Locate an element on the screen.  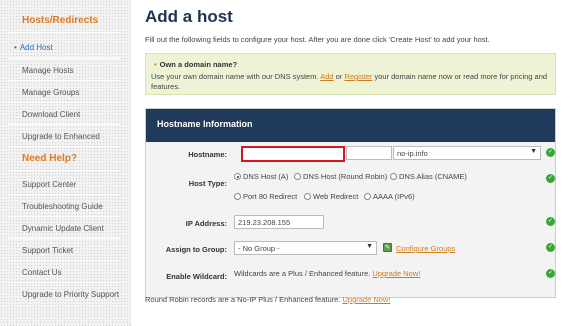
sidebar-item-contact-us: Contact Us is located at coordinates (42, 272).